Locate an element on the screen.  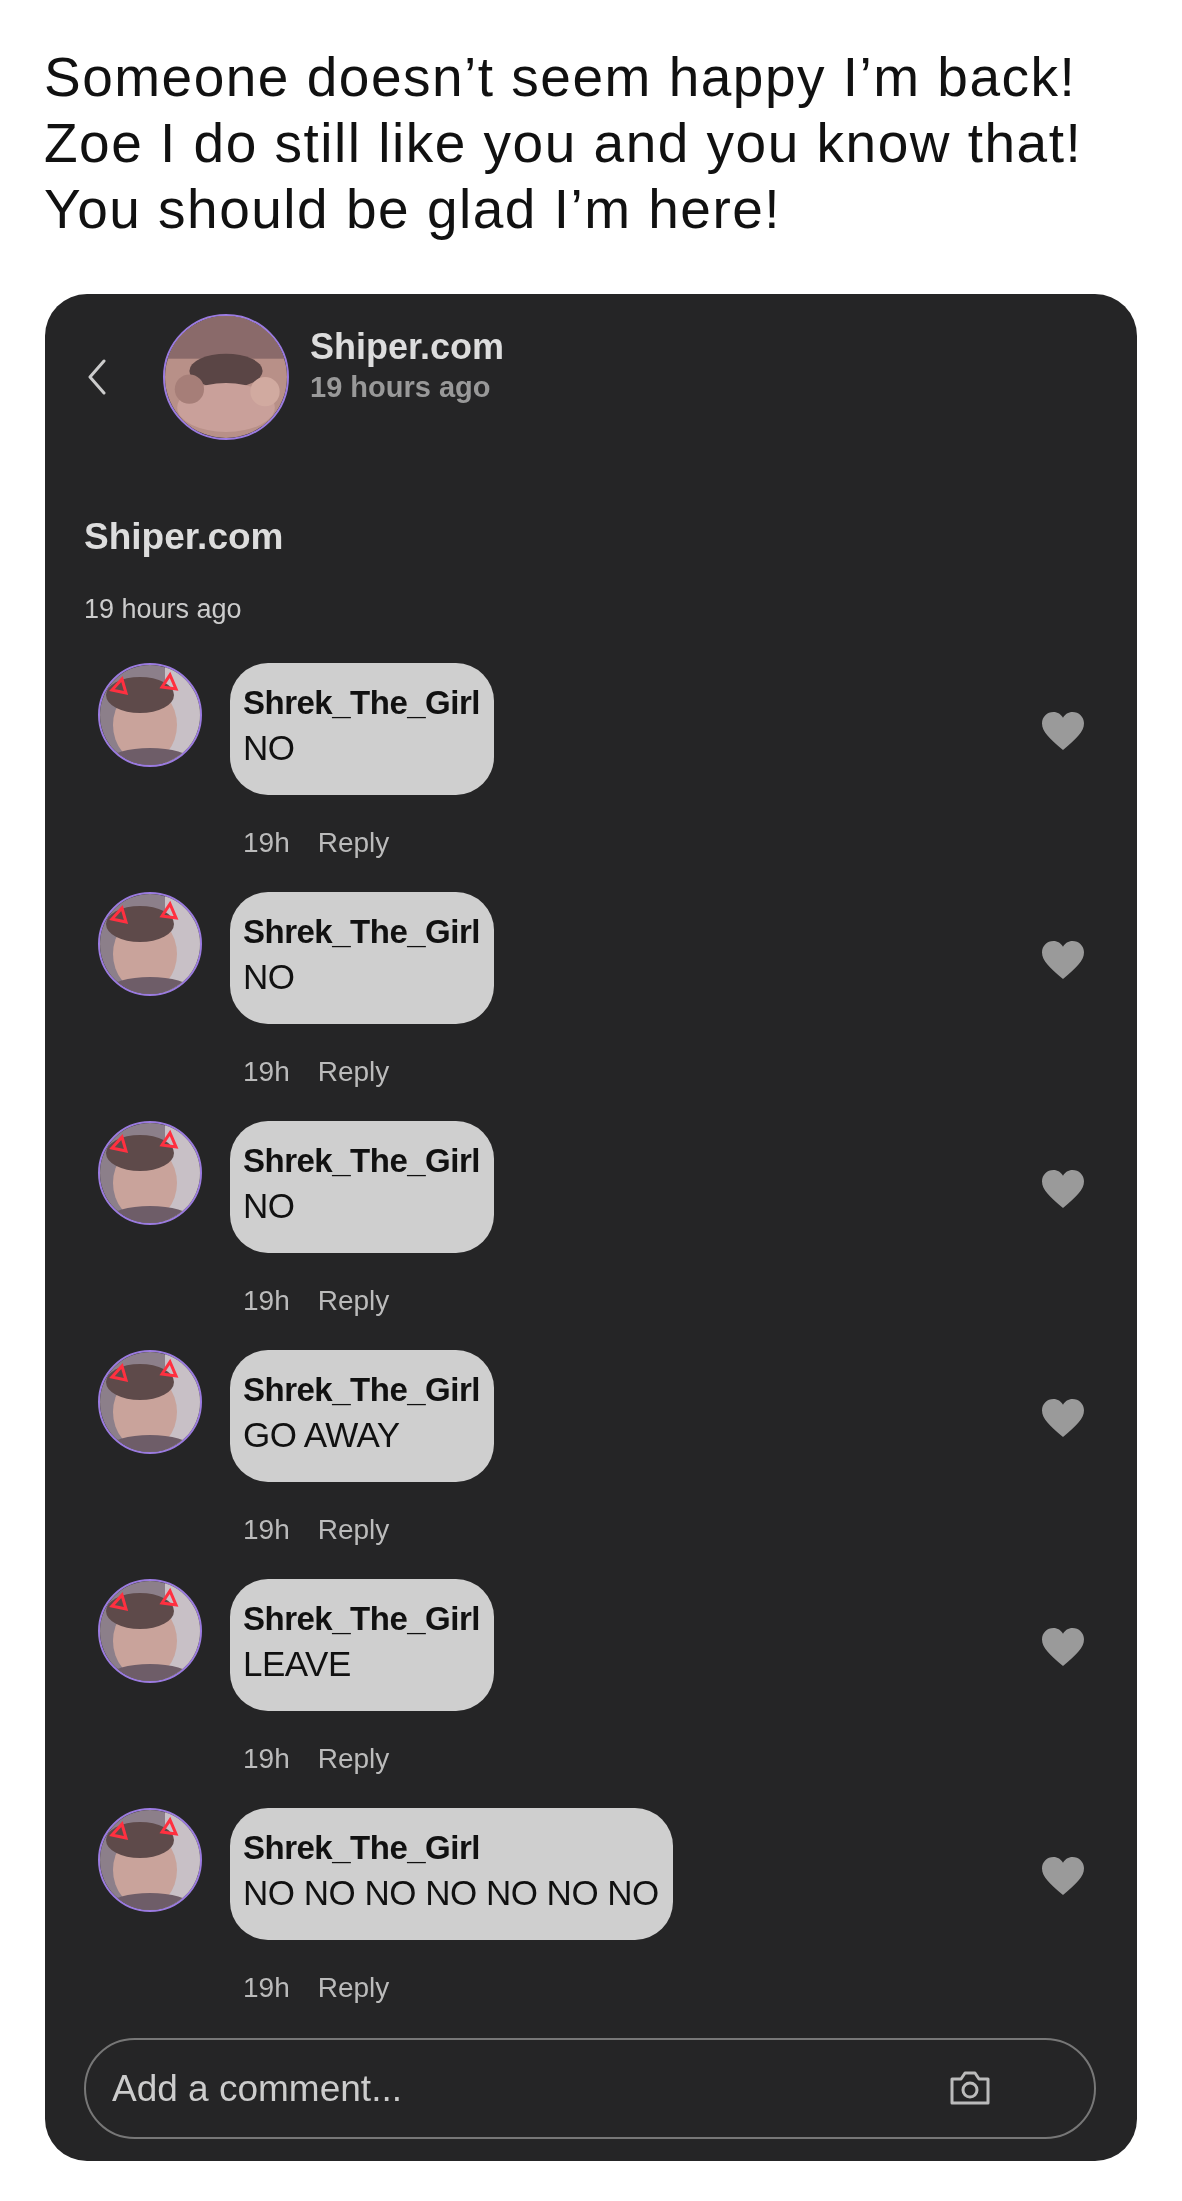
caption-line: You should be glad I’m here! is located at coordinates (413, 209).